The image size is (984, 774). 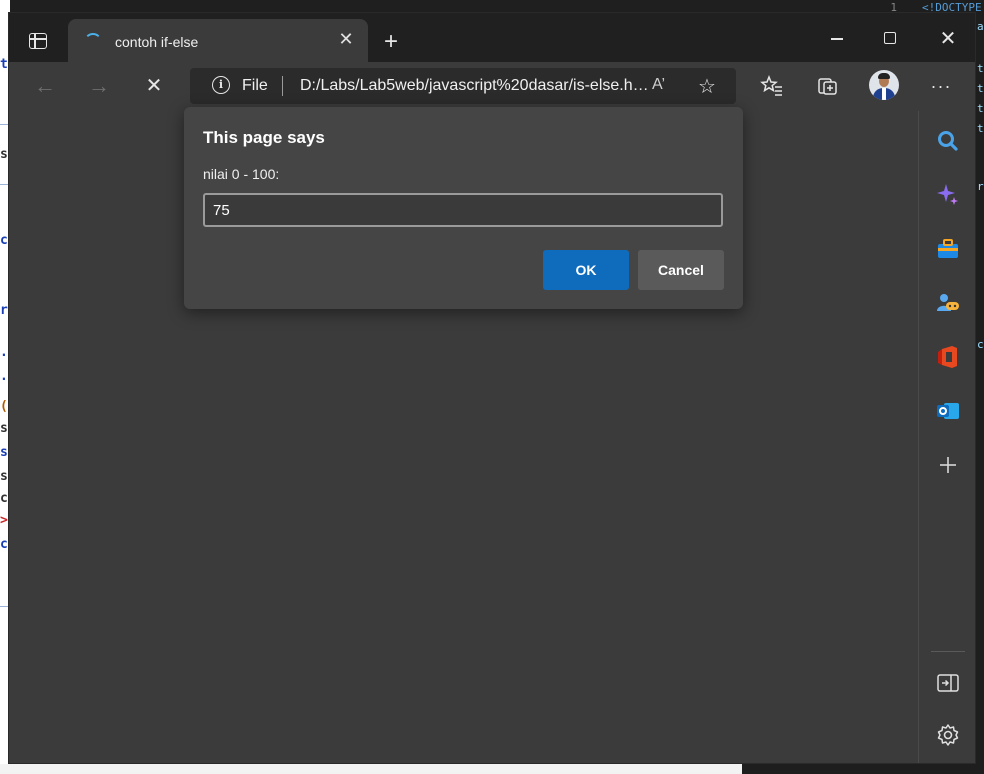 I want to click on dialog-message: nilai 0 - 100:, so click(x=241, y=174).